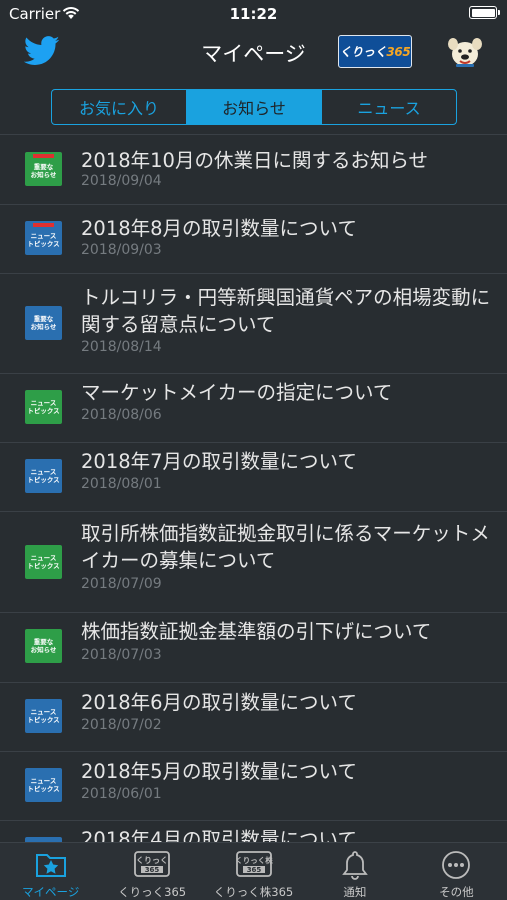  I want to click on click-kabu365-icon: くりっく株 365, so click(254, 866).